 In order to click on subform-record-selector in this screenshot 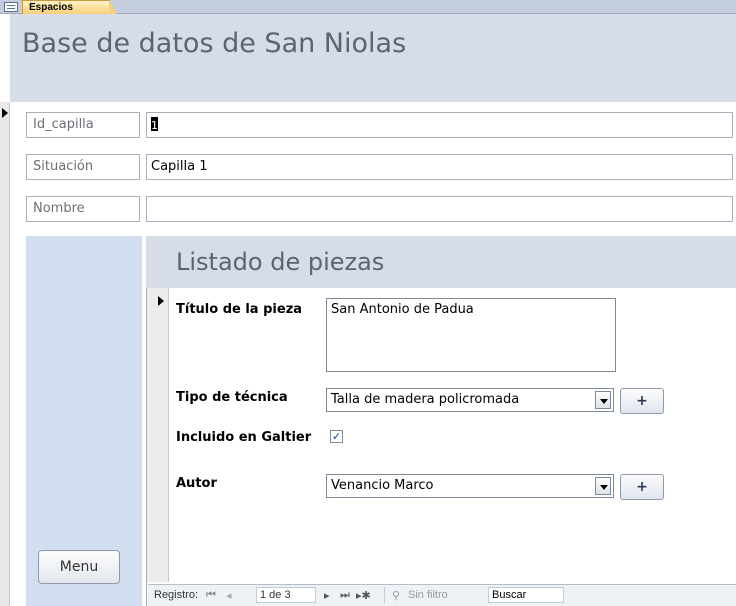, I will do `click(158, 435)`.